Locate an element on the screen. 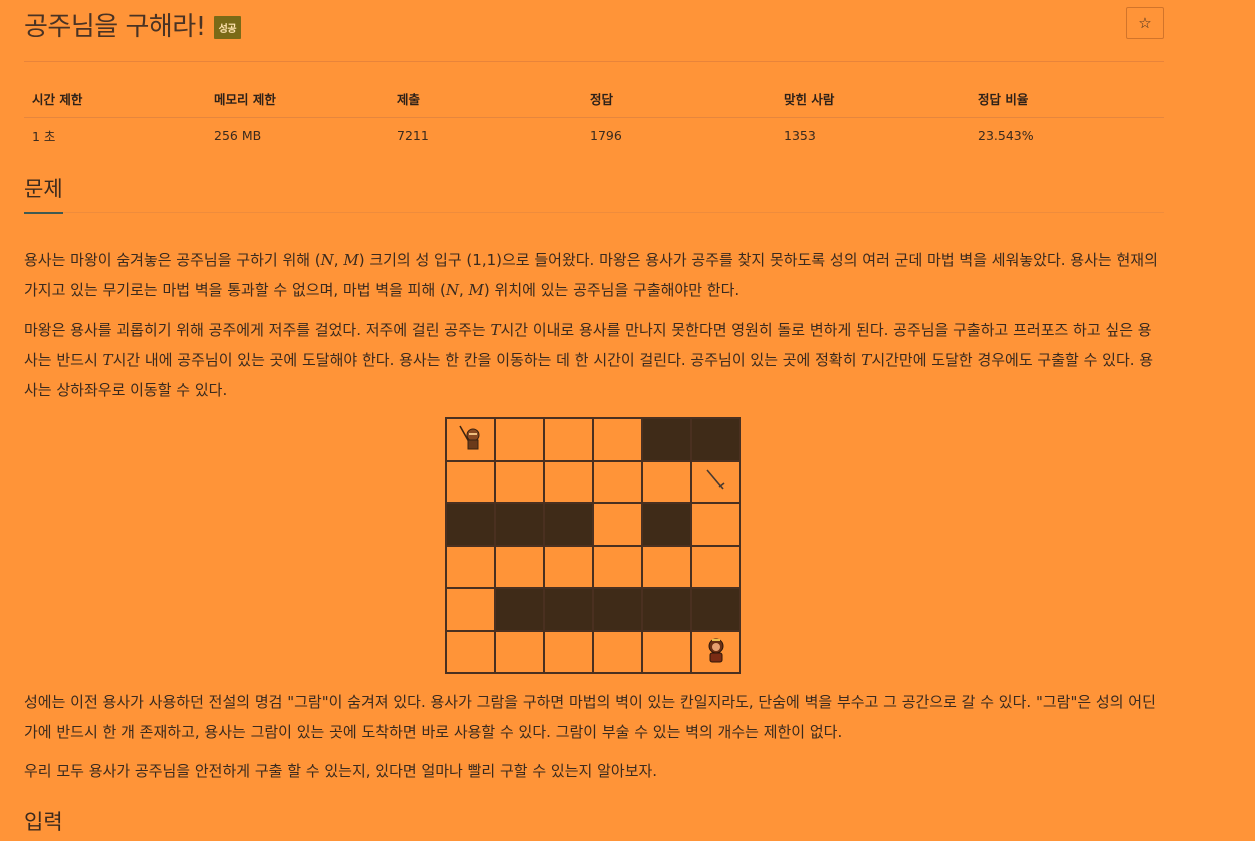 The height and width of the screenshot is (841, 1255). star-icon: ☆ is located at coordinates (1145, 23).